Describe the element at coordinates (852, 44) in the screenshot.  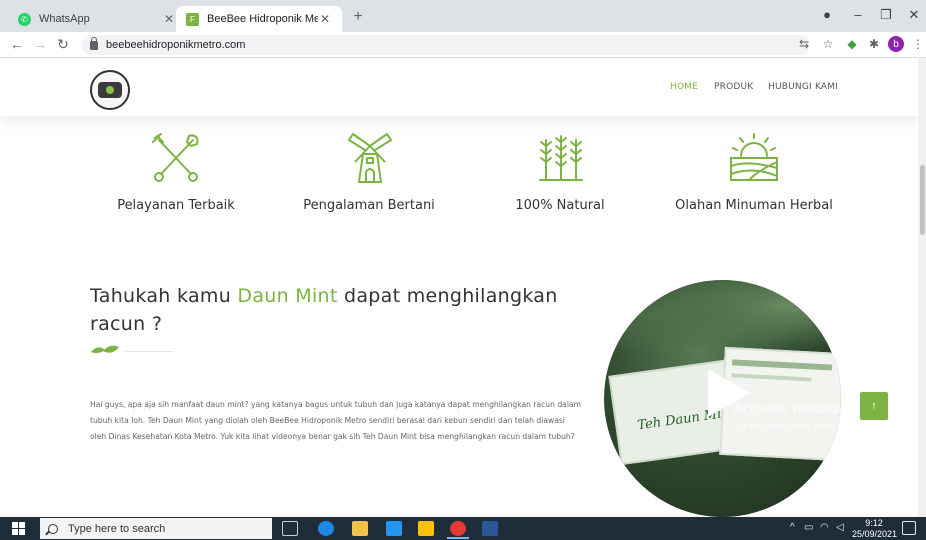
I see `extension-icon: ◆` at that location.